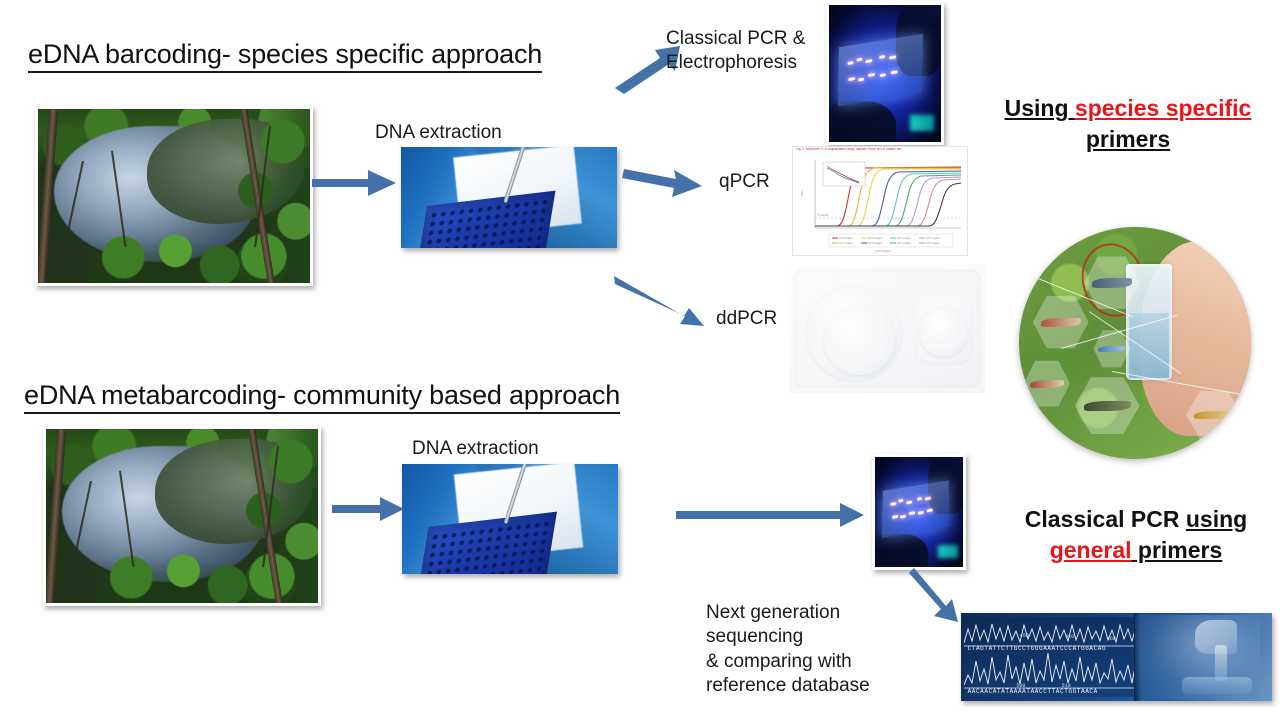 The height and width of the screenshot is (720, 1280). I want to click on chromatogram-tick-450: 450, so click(1024, 635).